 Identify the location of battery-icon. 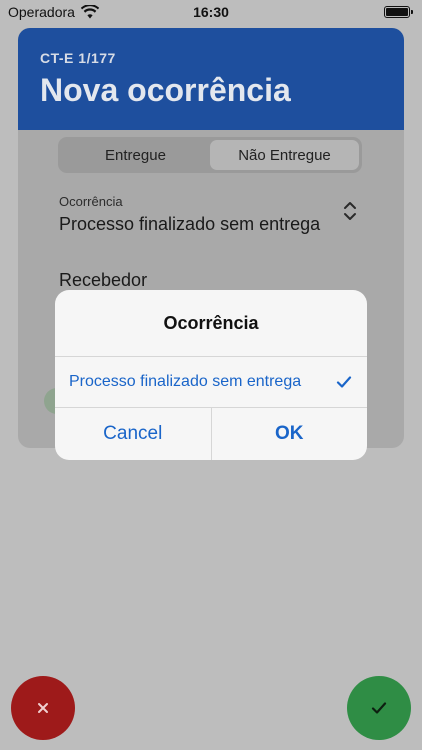
(398, 12).